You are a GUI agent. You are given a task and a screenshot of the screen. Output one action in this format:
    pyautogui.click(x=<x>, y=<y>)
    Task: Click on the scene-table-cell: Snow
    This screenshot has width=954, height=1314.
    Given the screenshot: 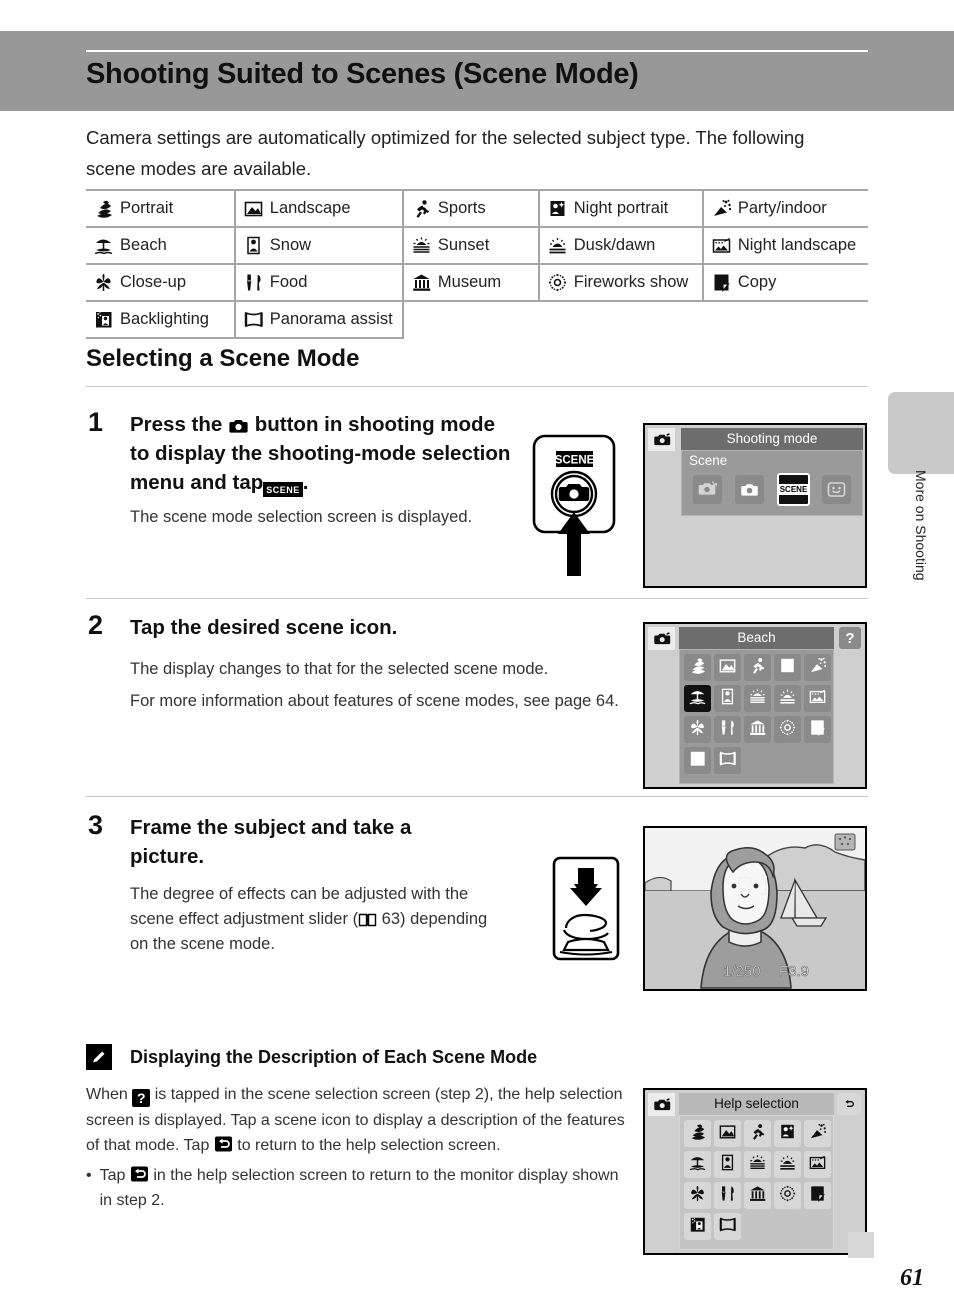 What is the action you would take?
    pyautogui.click(x=318, y=245)
    